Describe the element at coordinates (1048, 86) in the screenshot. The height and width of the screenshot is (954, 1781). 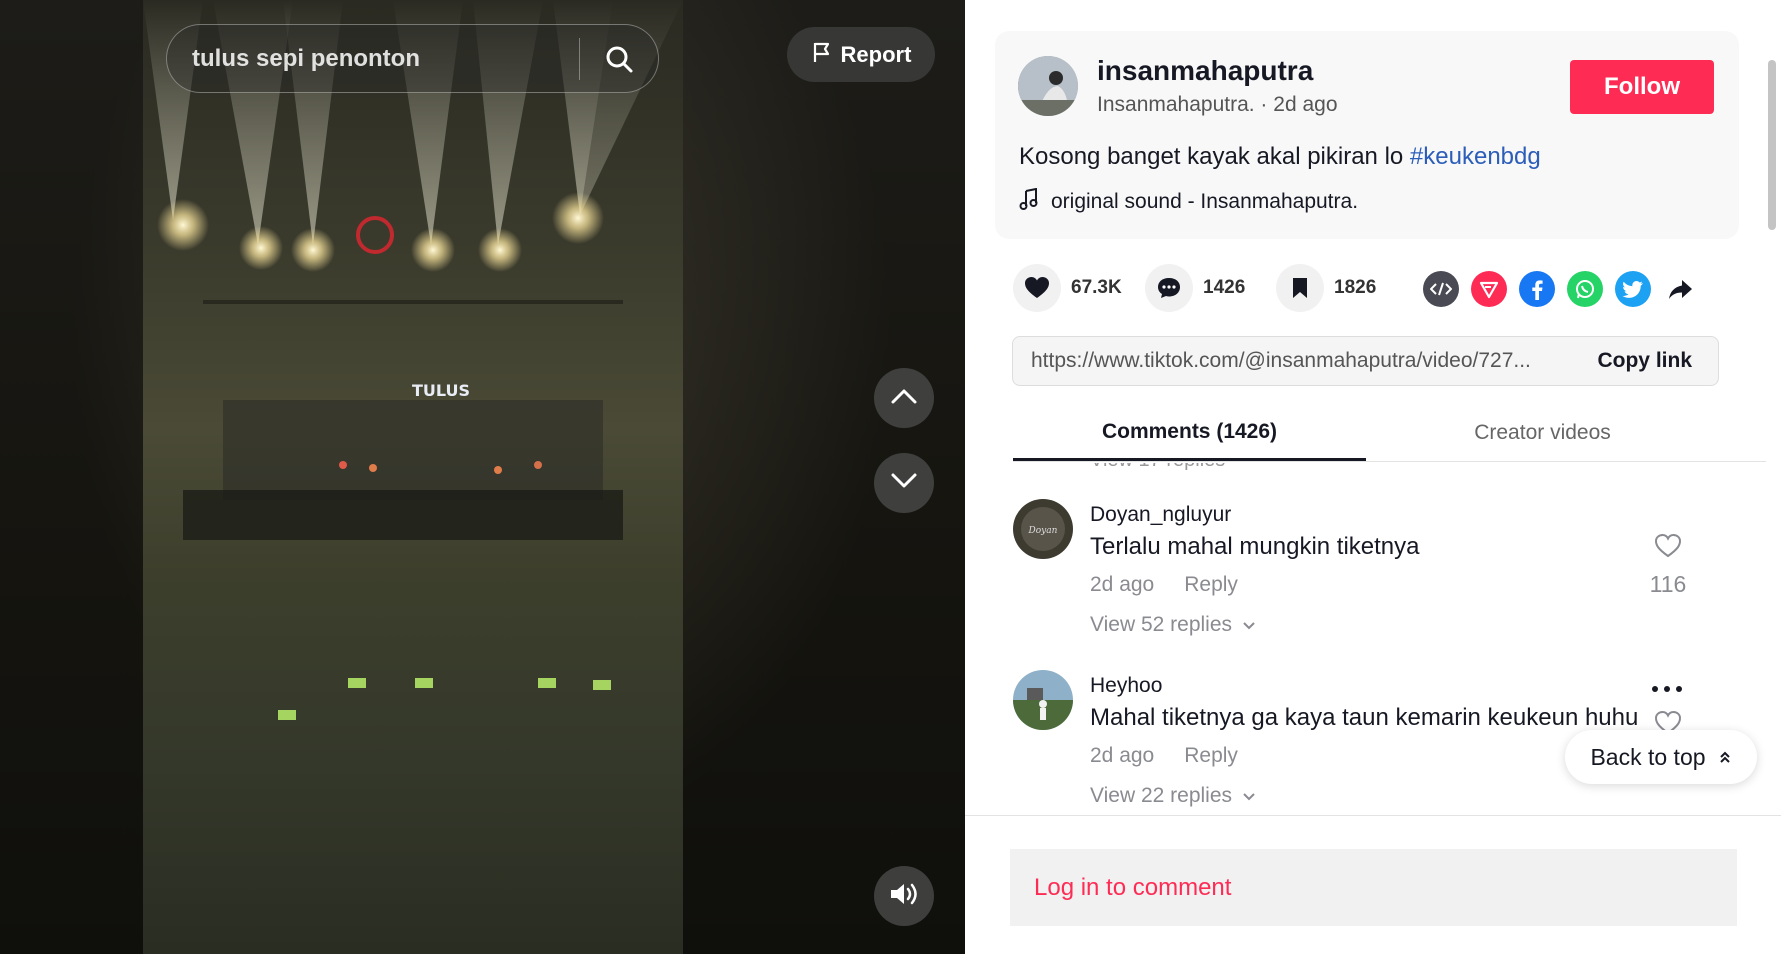
I see `author-avatar` at that location.